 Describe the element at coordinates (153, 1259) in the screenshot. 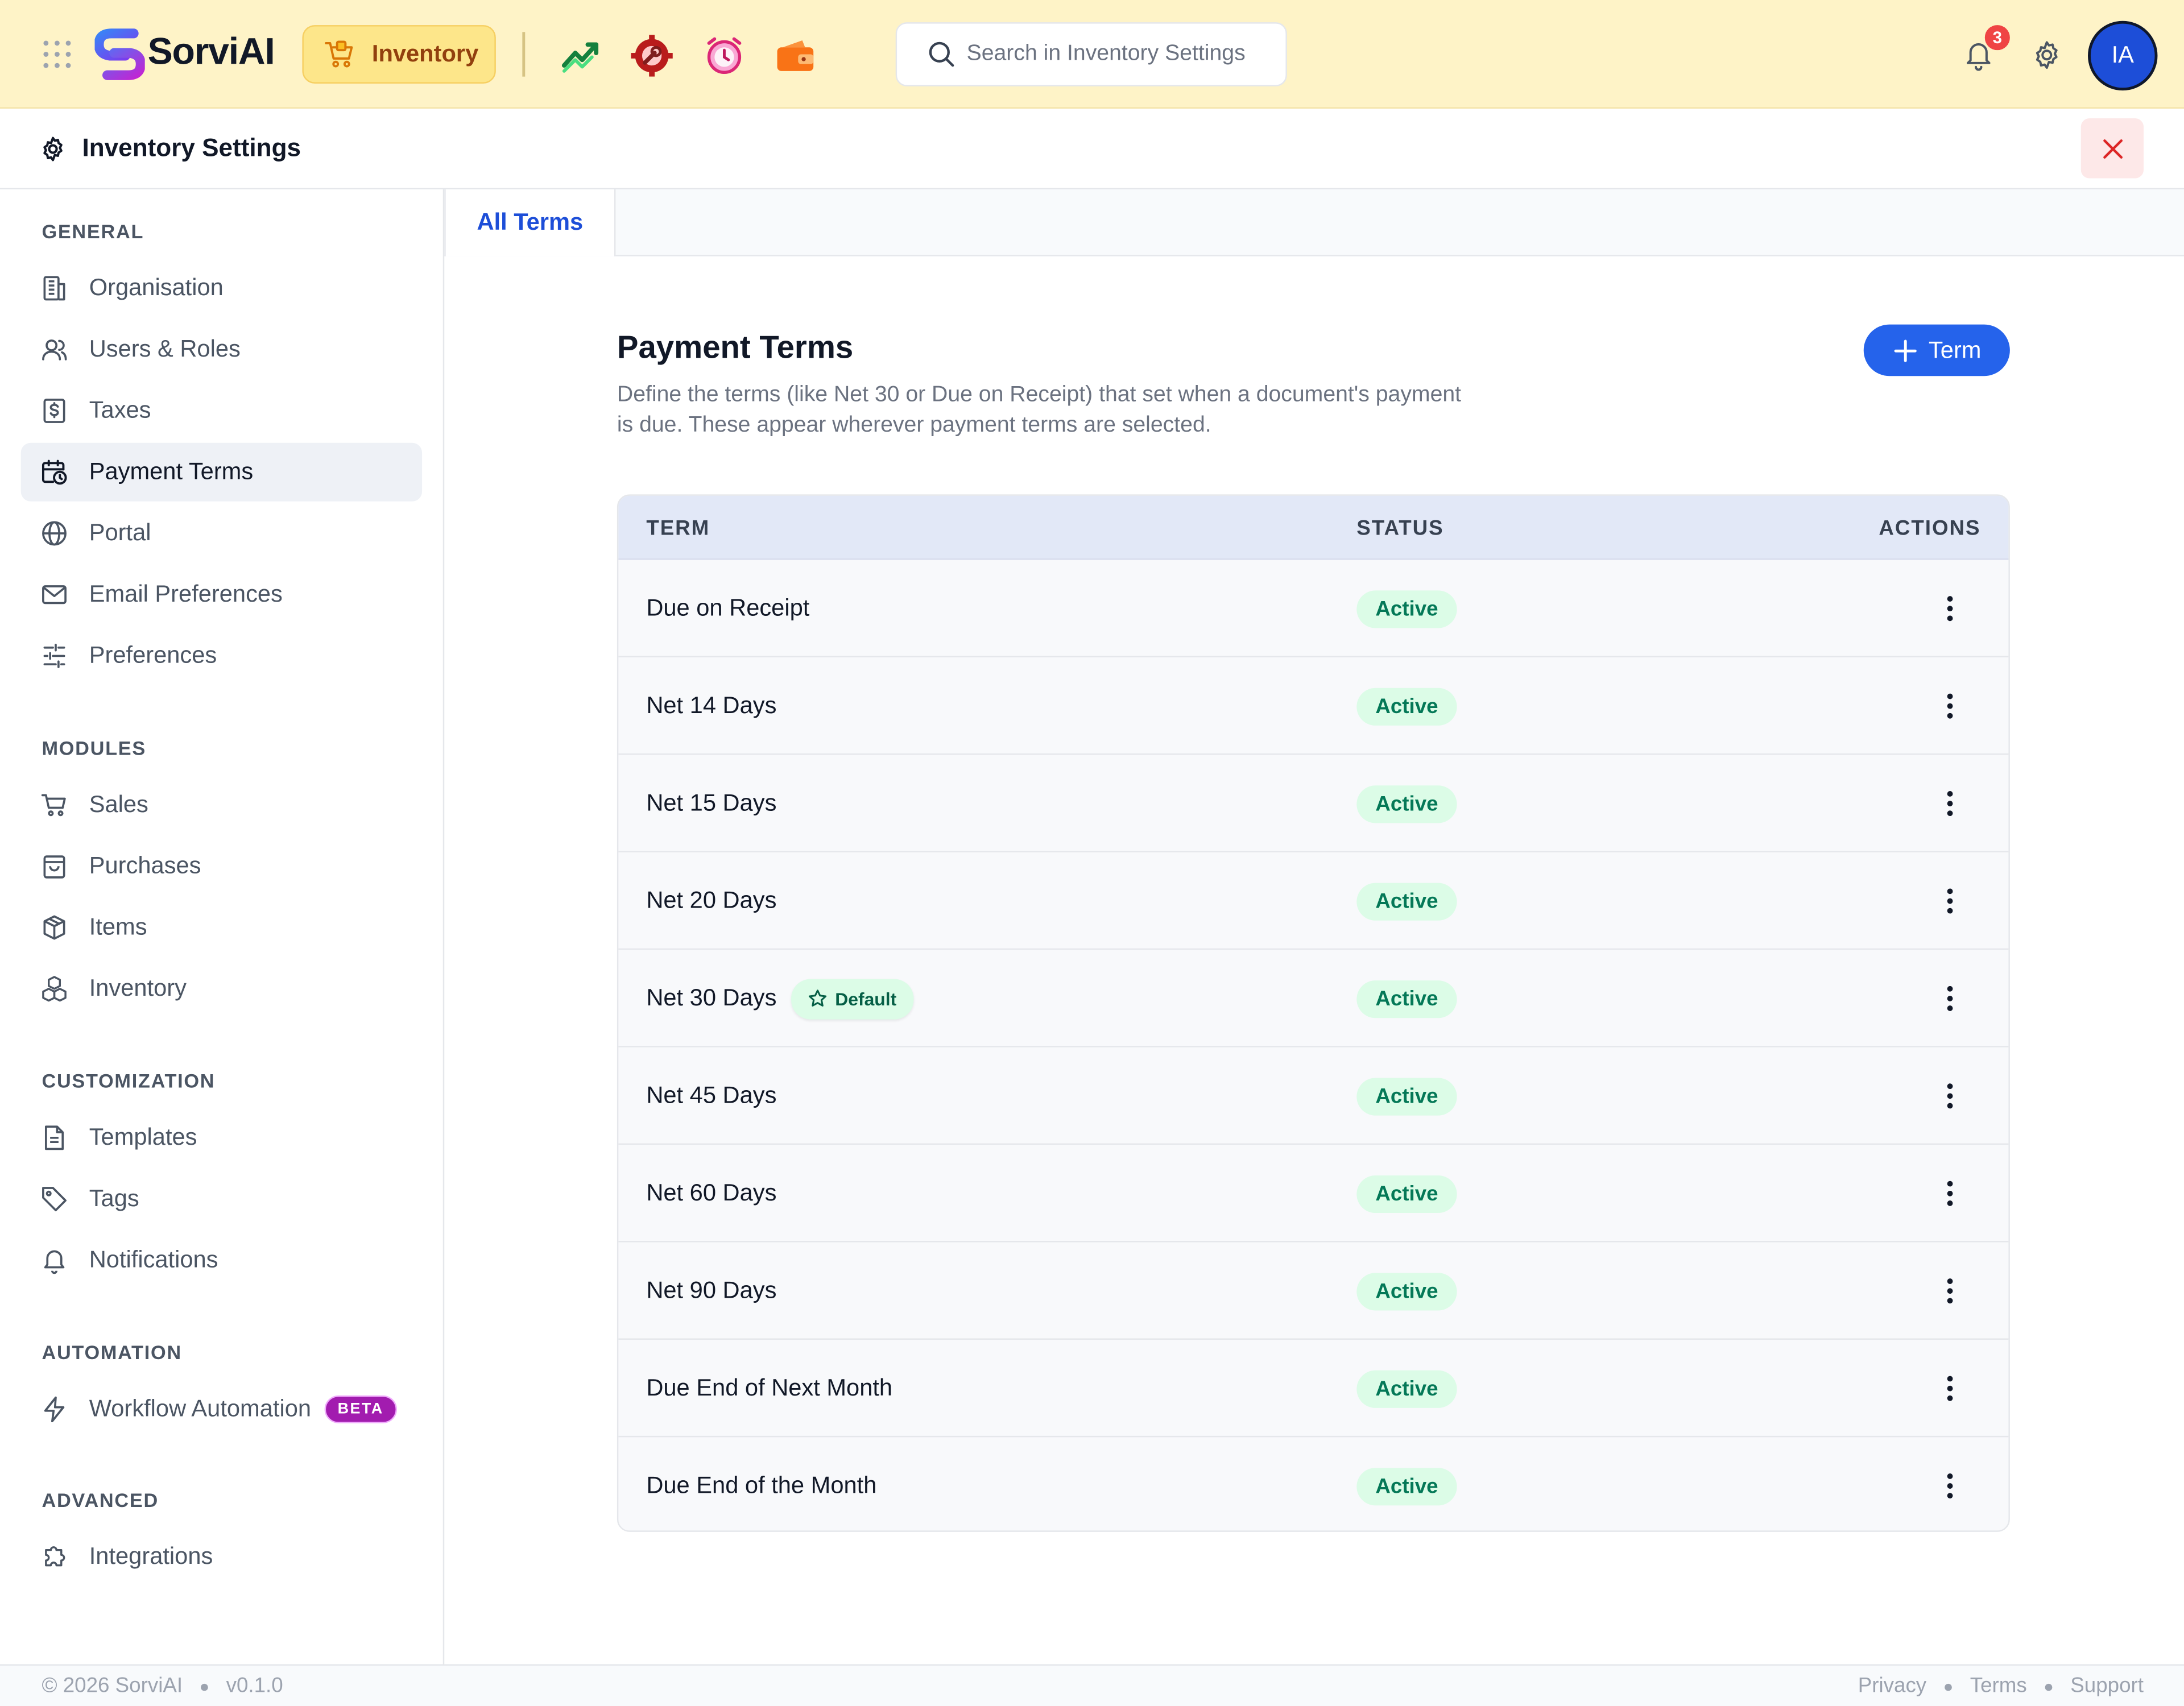

I see `sidebar-item-label: Notifications` at that location.